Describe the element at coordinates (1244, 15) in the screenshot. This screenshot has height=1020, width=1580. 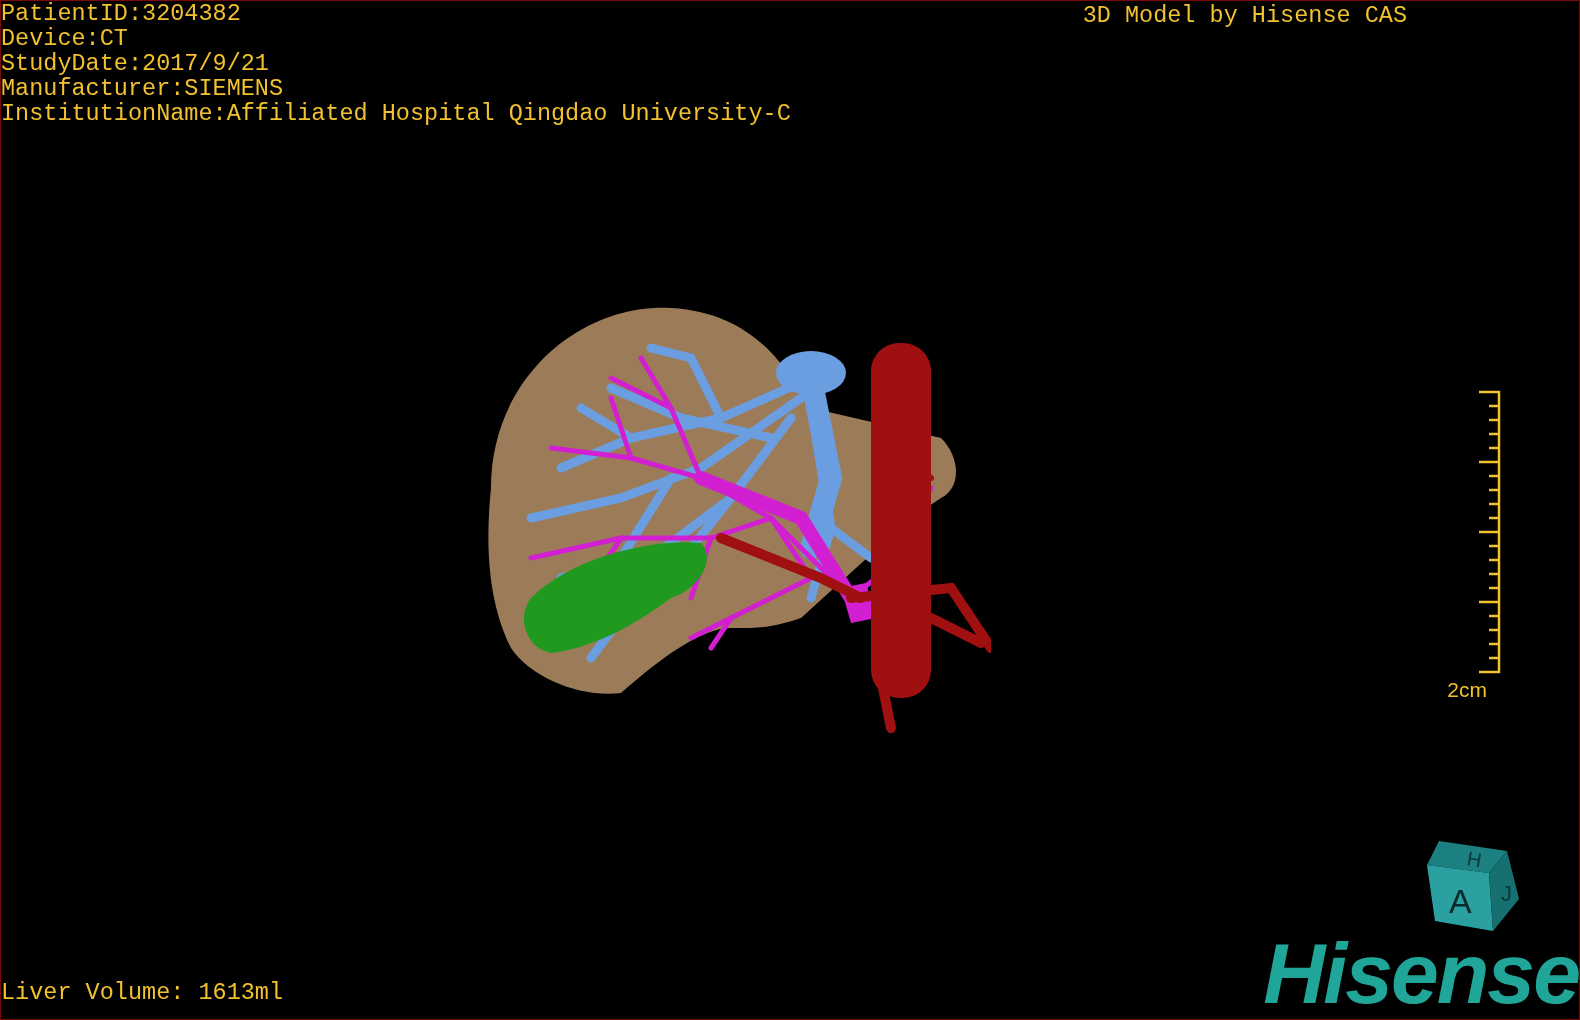
I see `viewer-title: 3D Model by Hisense CAS` at that location.